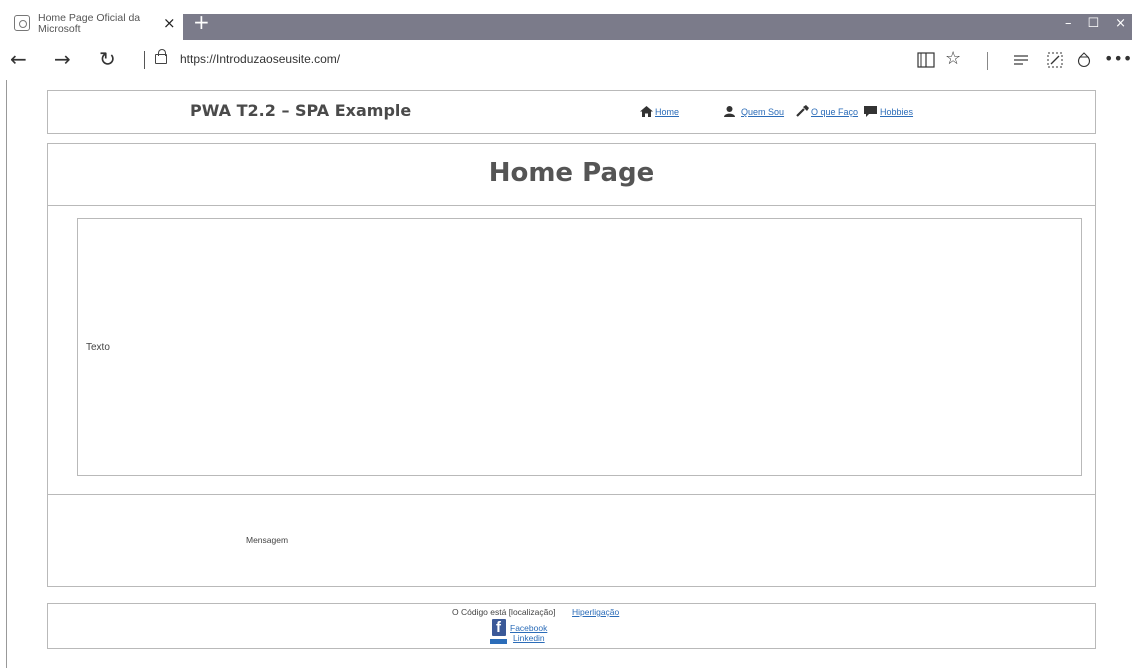 The height and width of the screenshot is (668, 1132). Describe the element at coordinates (1120, 24) in the screenshot. I see `close-window-button: ×` at that location.